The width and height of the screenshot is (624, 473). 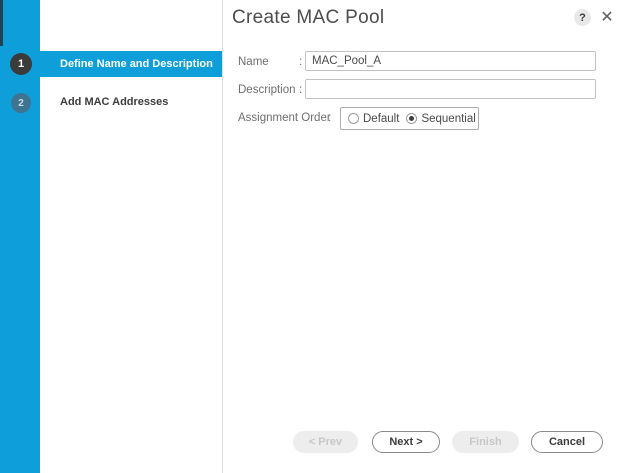 I want to click on page-title: Create MAC Pool, so click(x=308, y=17).